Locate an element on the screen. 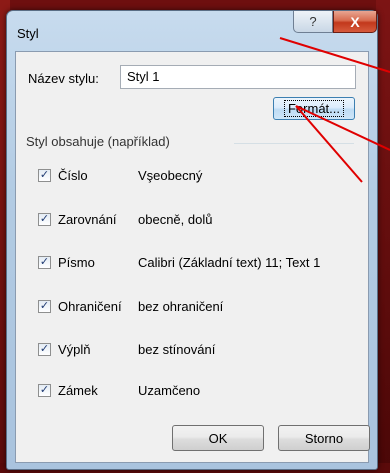 Image resolution: width=390 pixels, height=473 pixels. style-name-label: Název stylu: is located at coordinates (63, 78).